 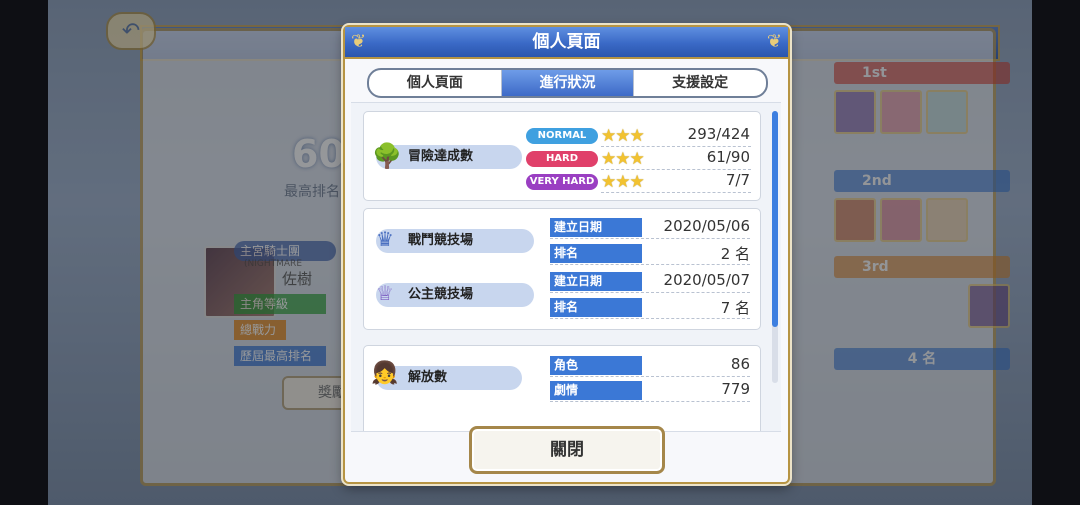 What do you see at coordinates (623, 182) in the screenshot?
I see `very-hard-stars: ★★★` at bounding box center [623, 182].